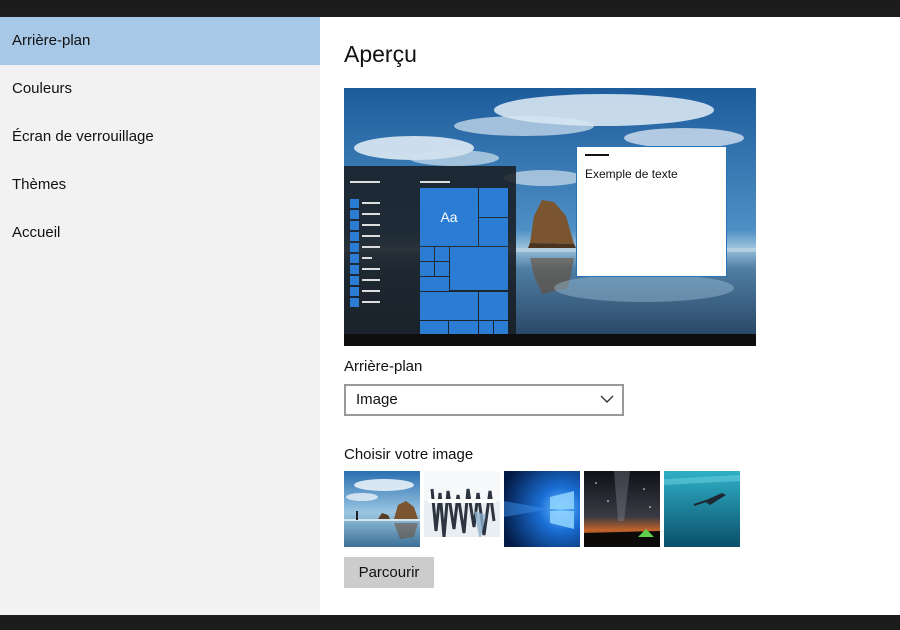  I want to click on thumbnail-night-sky-tent, so click(622, 509).